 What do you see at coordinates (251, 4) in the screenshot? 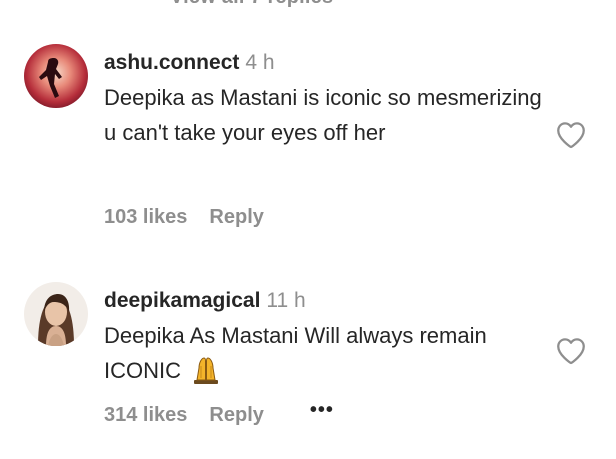
I see `view-replies-link: View all 7 replies` at bounding box center [251, 4].